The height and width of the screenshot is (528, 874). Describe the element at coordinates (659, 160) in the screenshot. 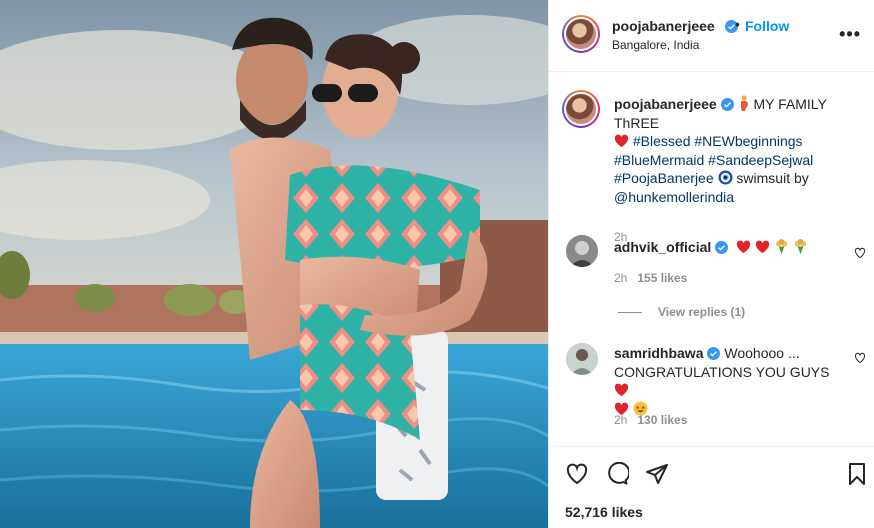

I see `hashtag-bluemermaid: #BlueMermaid` at that location.